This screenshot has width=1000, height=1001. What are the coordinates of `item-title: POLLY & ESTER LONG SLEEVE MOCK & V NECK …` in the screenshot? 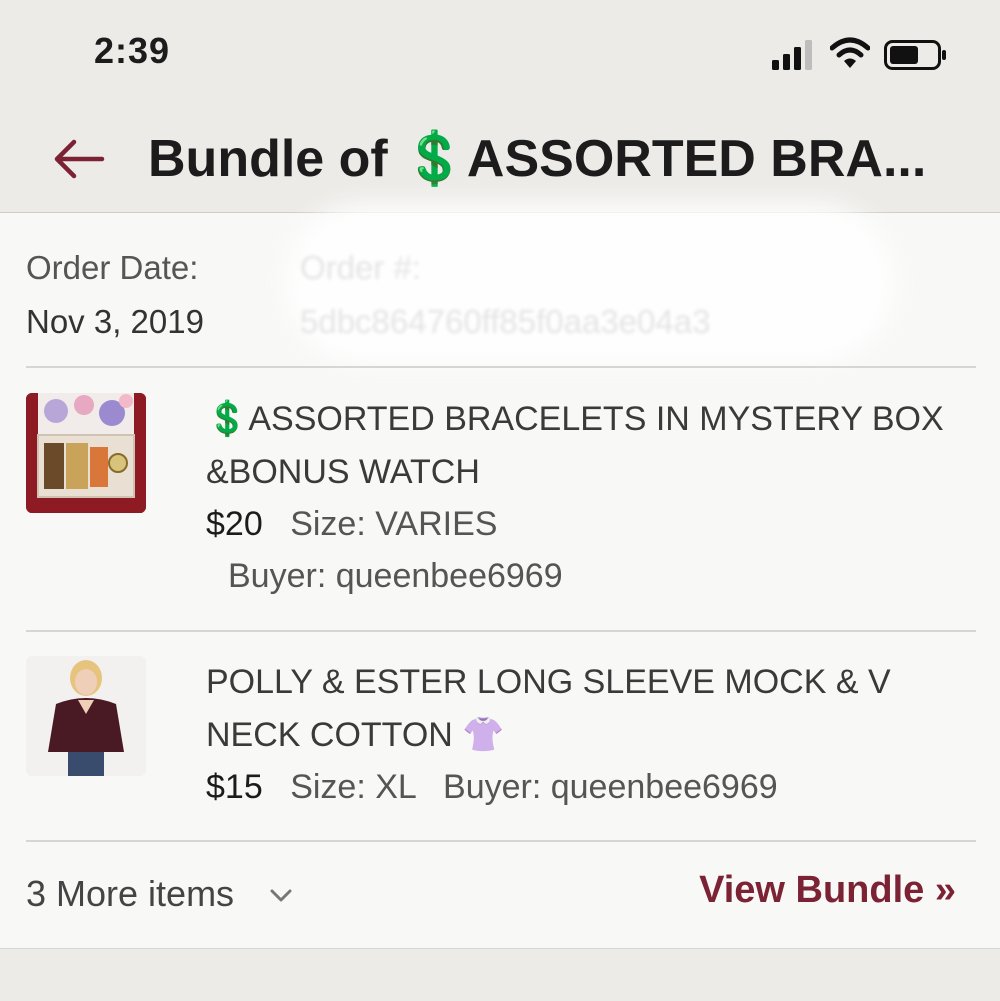 It's located at (586, 709).